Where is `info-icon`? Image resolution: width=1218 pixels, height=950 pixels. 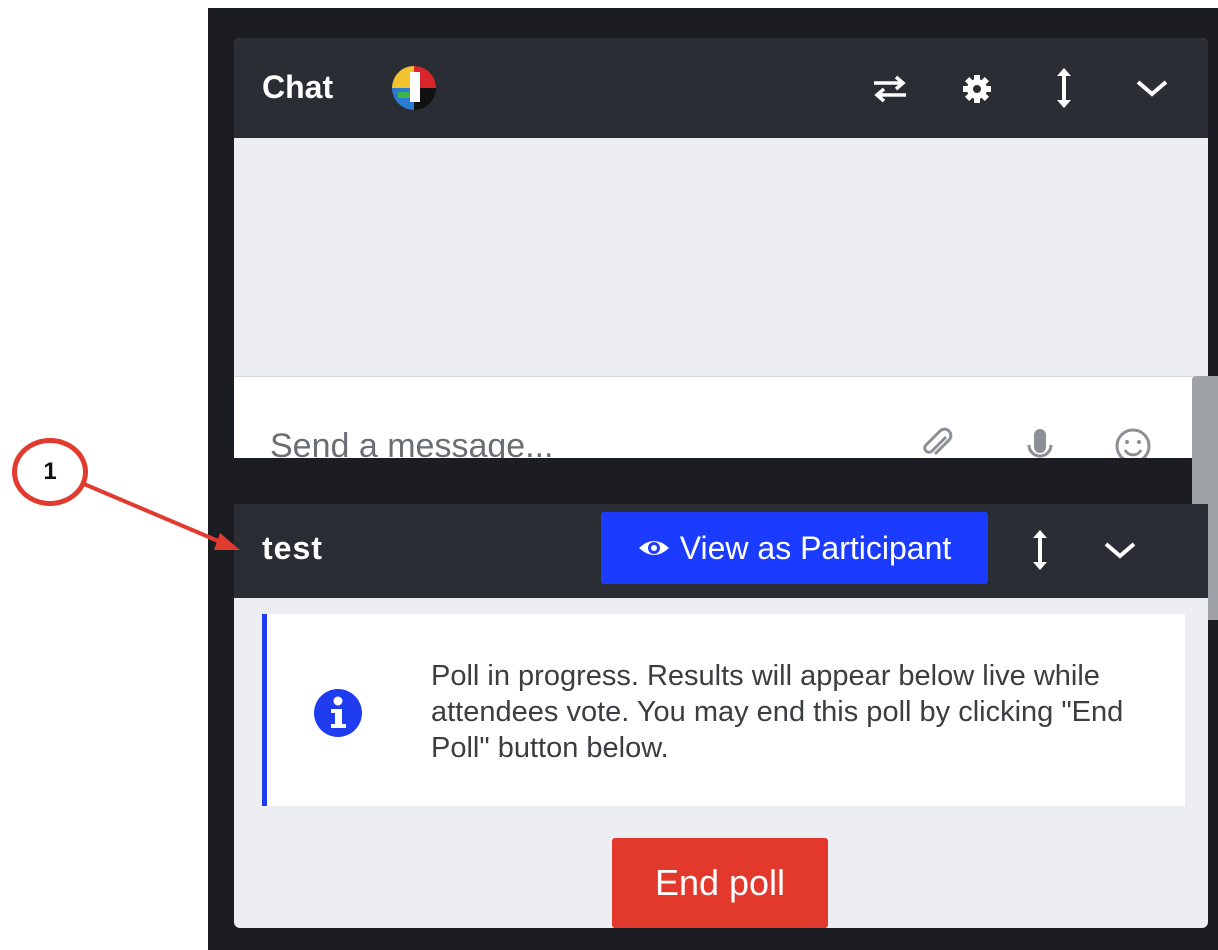
info-icon is located at coordinates (338, 713).